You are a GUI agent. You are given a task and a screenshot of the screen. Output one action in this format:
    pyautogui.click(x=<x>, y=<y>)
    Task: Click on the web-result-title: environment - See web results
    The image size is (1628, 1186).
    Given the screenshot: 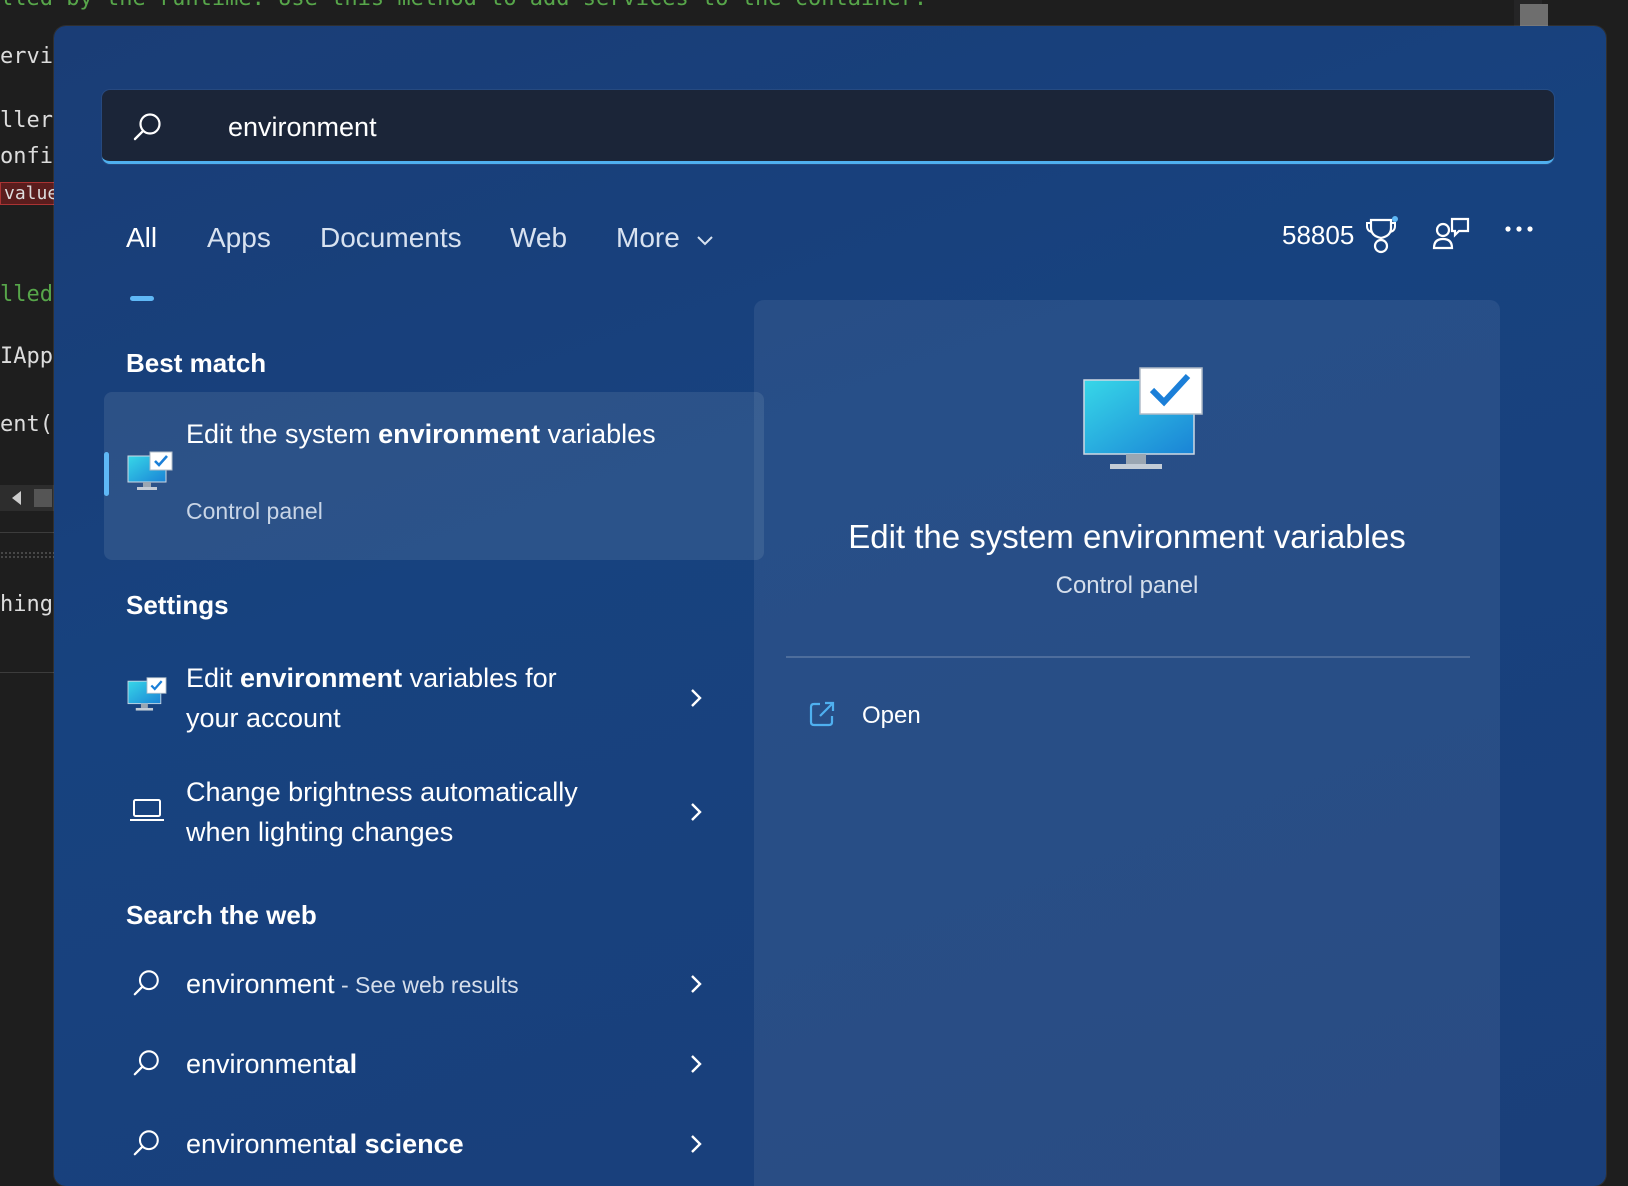 What is the action you would take?
    pyautogui.click(x=352, y=984)
    